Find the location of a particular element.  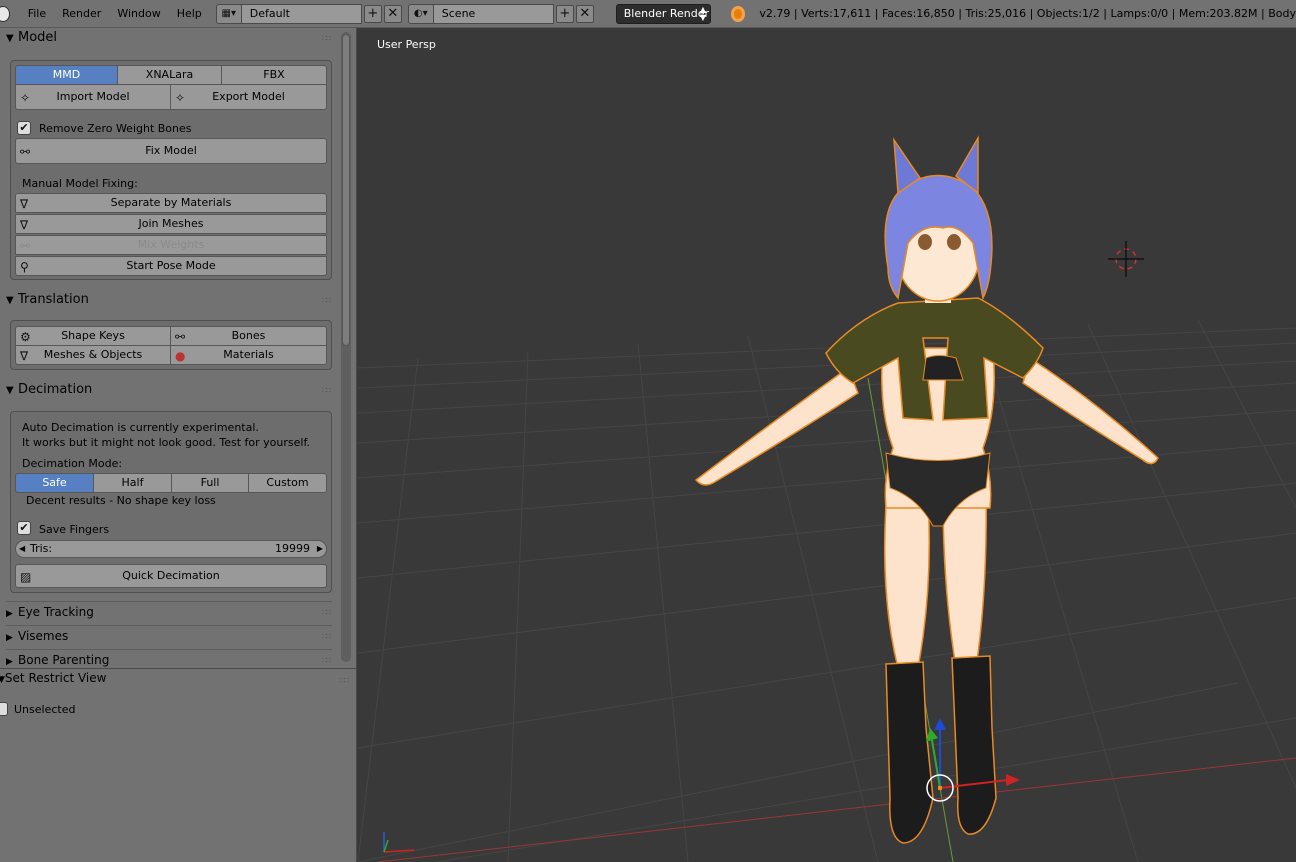

unselected-checkbox is located at coordinates (4, 709).